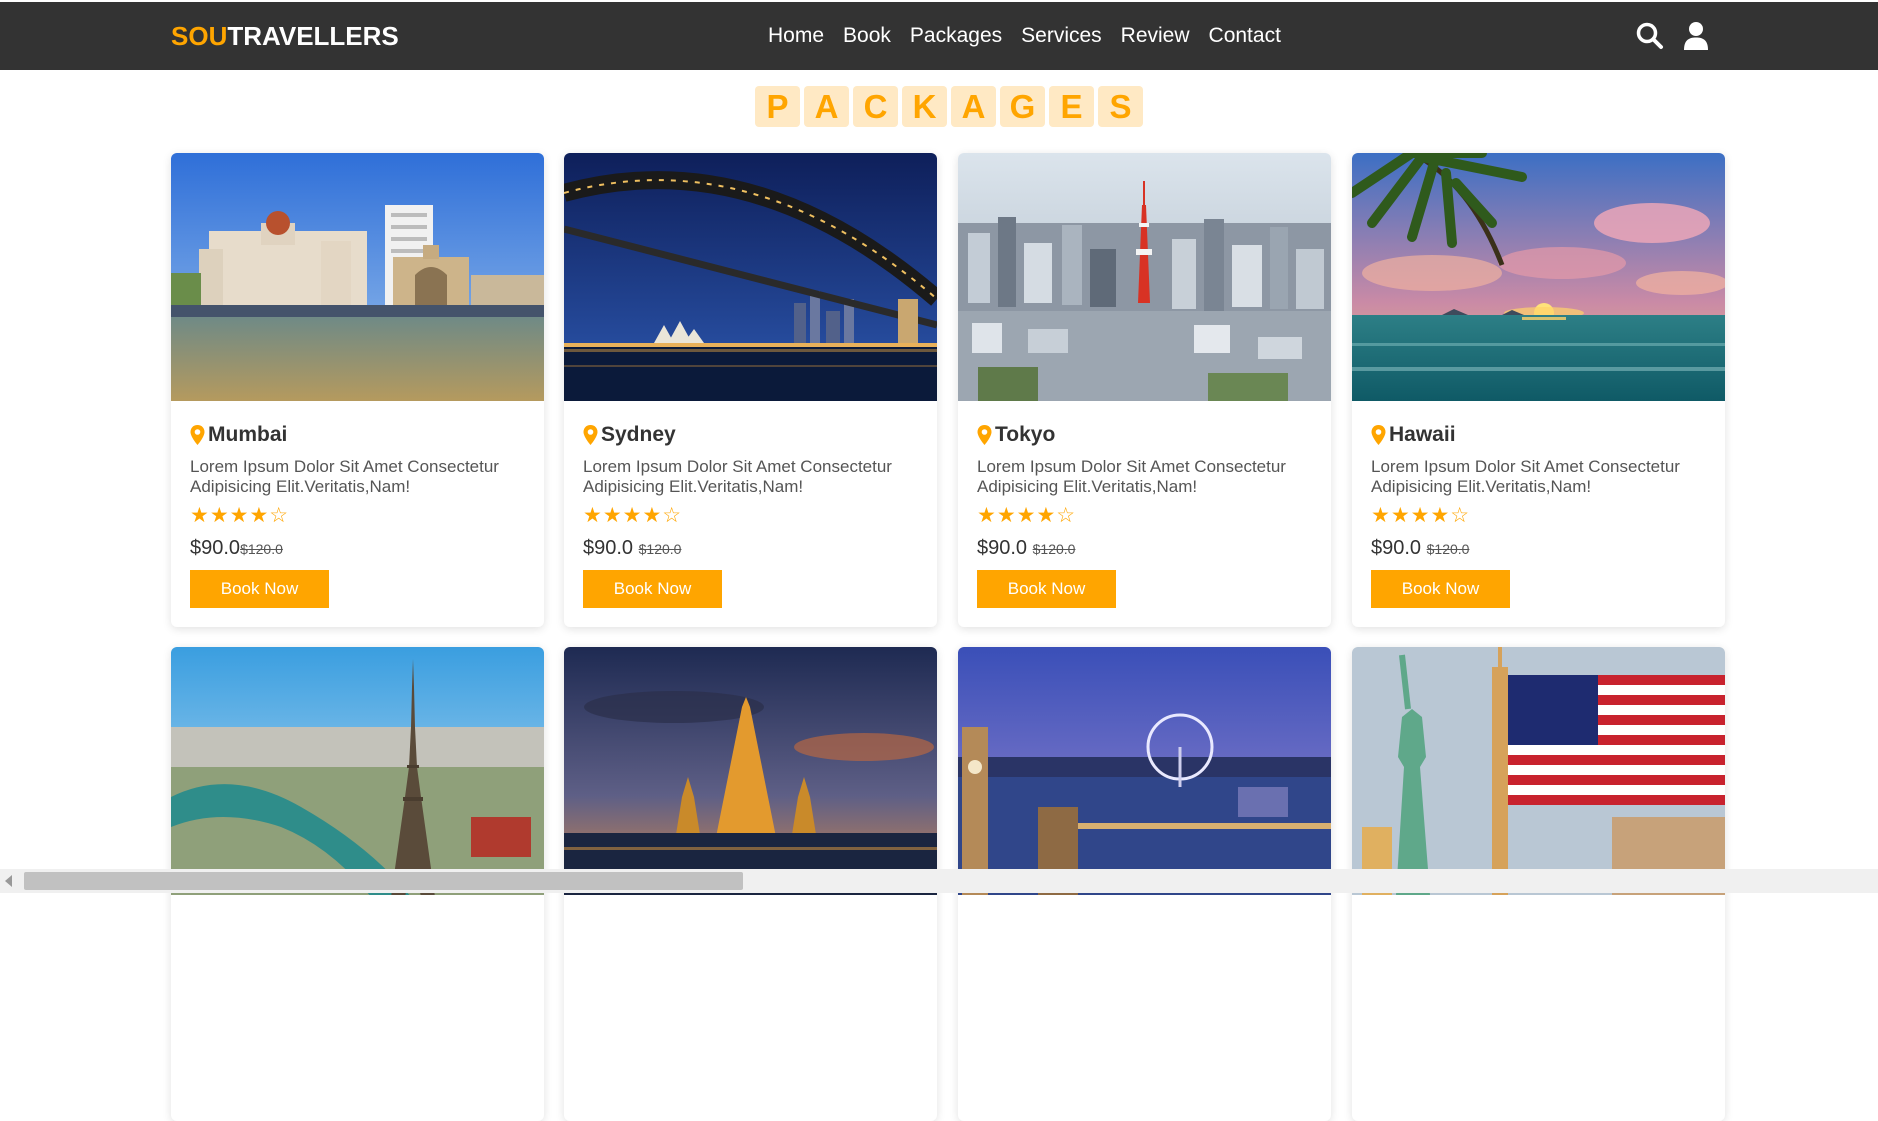 The height and width of the screenshot is (1121, 1878). Describe the element at coordinates (939, 881) in the screenshot. I see `horizontal-scrollbar` at that location.